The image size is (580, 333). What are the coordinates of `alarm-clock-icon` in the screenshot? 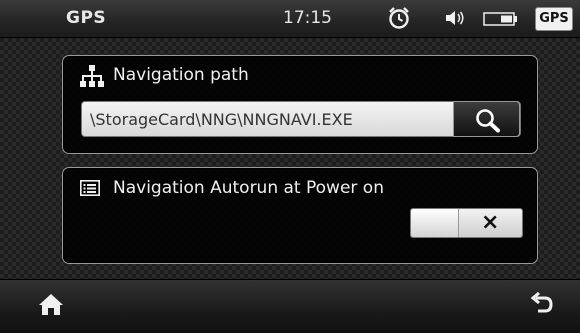 It's located at (399, 20).